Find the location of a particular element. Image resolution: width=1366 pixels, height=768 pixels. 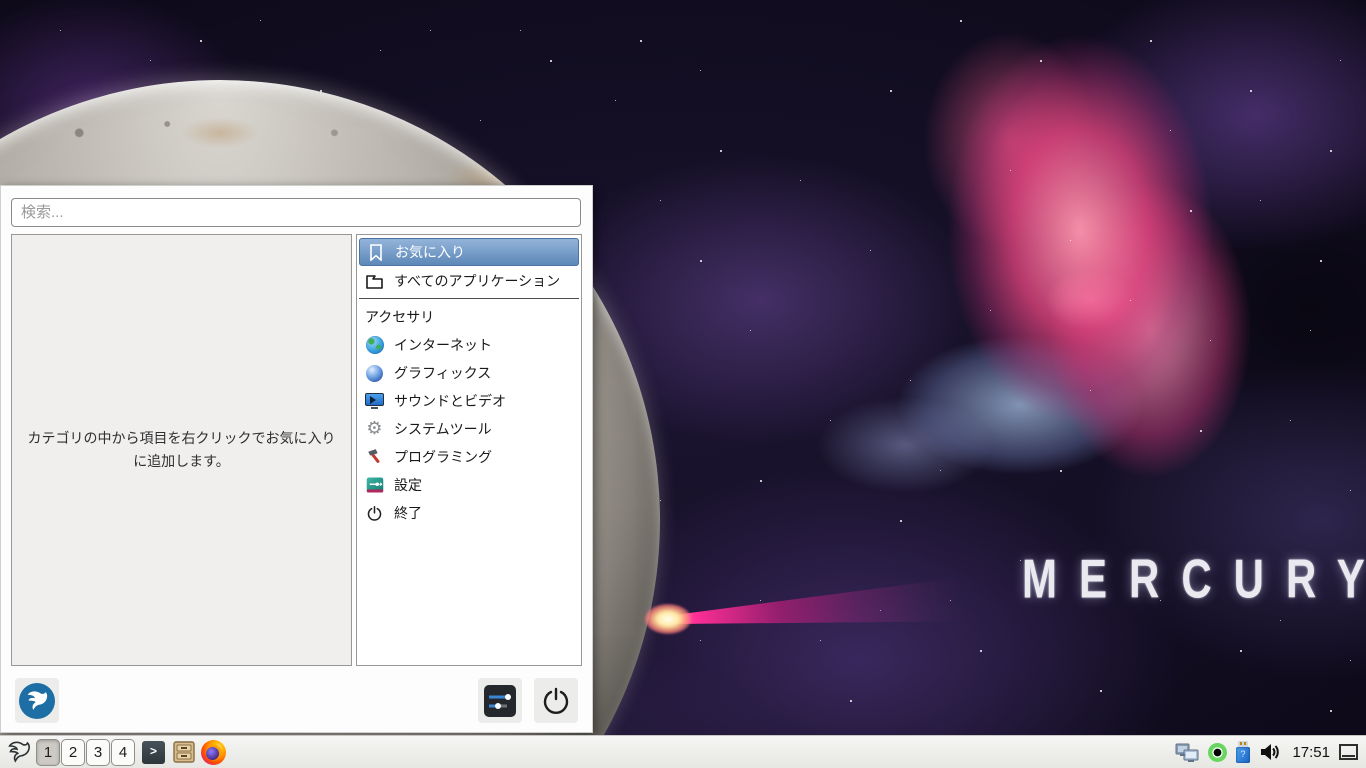

status-applet-icon is located at coordinates (1218, 752).